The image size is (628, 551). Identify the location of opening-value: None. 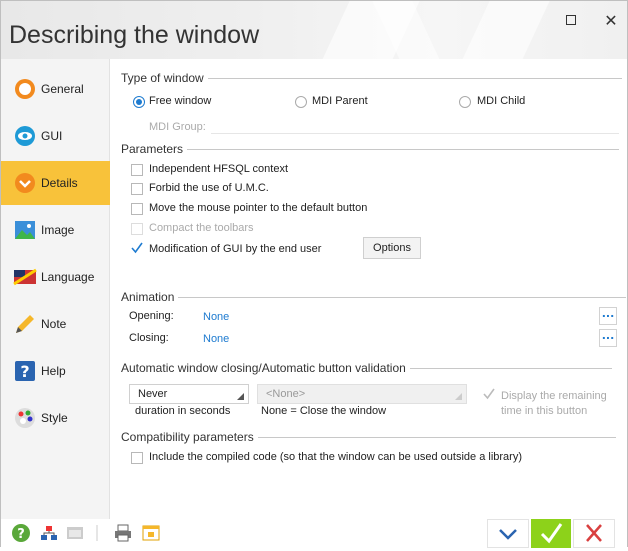
(216, 317).